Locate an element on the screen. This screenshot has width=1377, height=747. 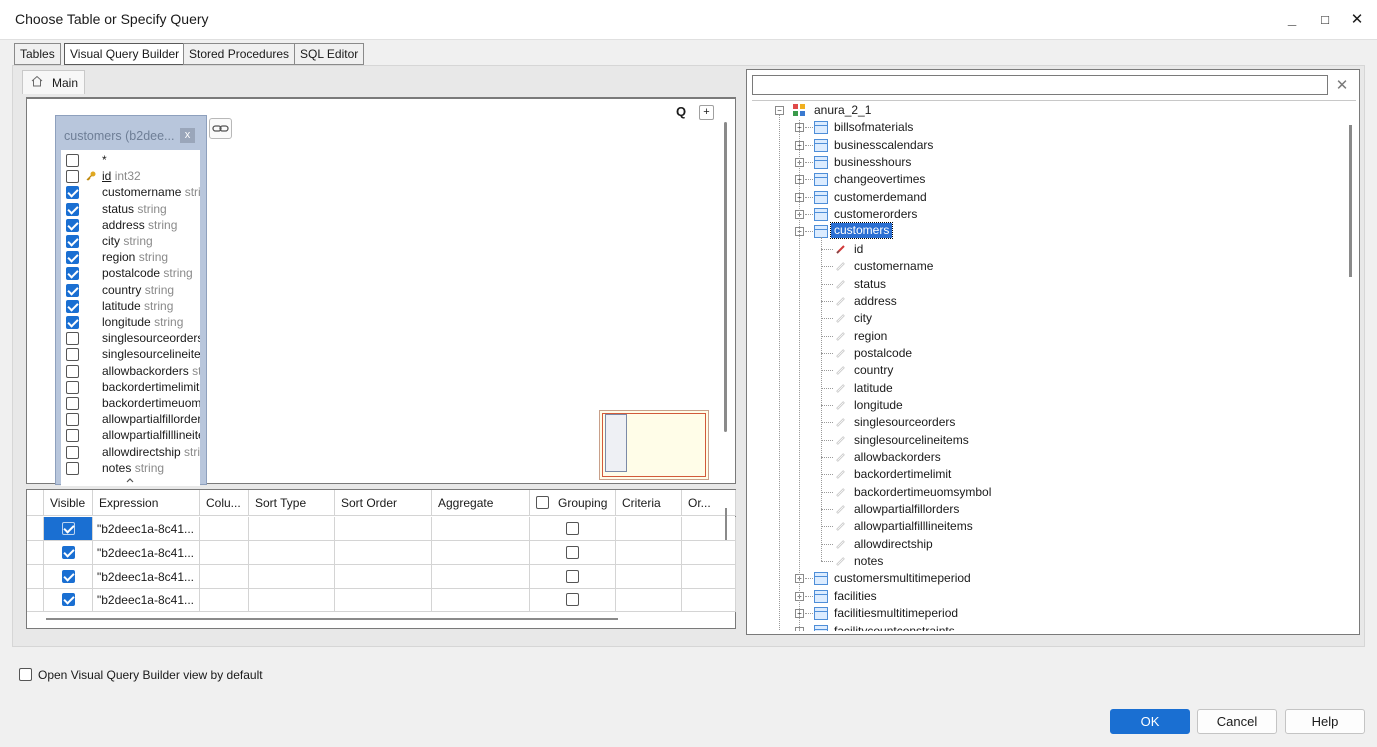
table-field-row: allowpartialfillorders is located at coordinates (130, 420).